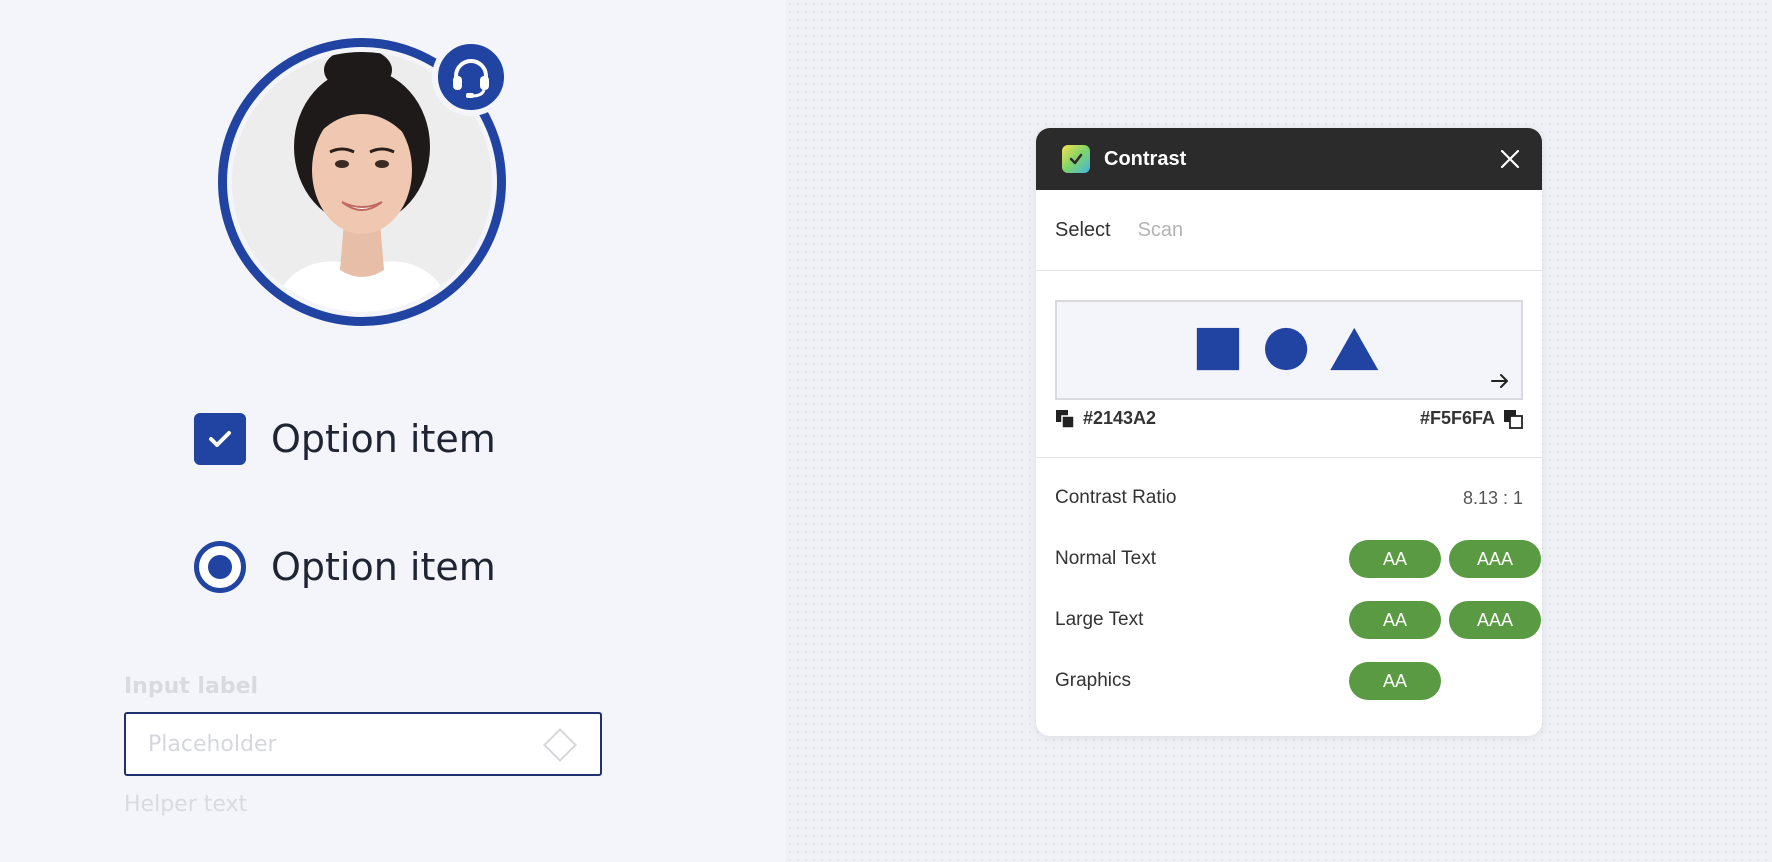 The image size is (1772, 862). Describe the element at coordinates (1218, 349) in the screenshot. I see `square-shape` at that location.